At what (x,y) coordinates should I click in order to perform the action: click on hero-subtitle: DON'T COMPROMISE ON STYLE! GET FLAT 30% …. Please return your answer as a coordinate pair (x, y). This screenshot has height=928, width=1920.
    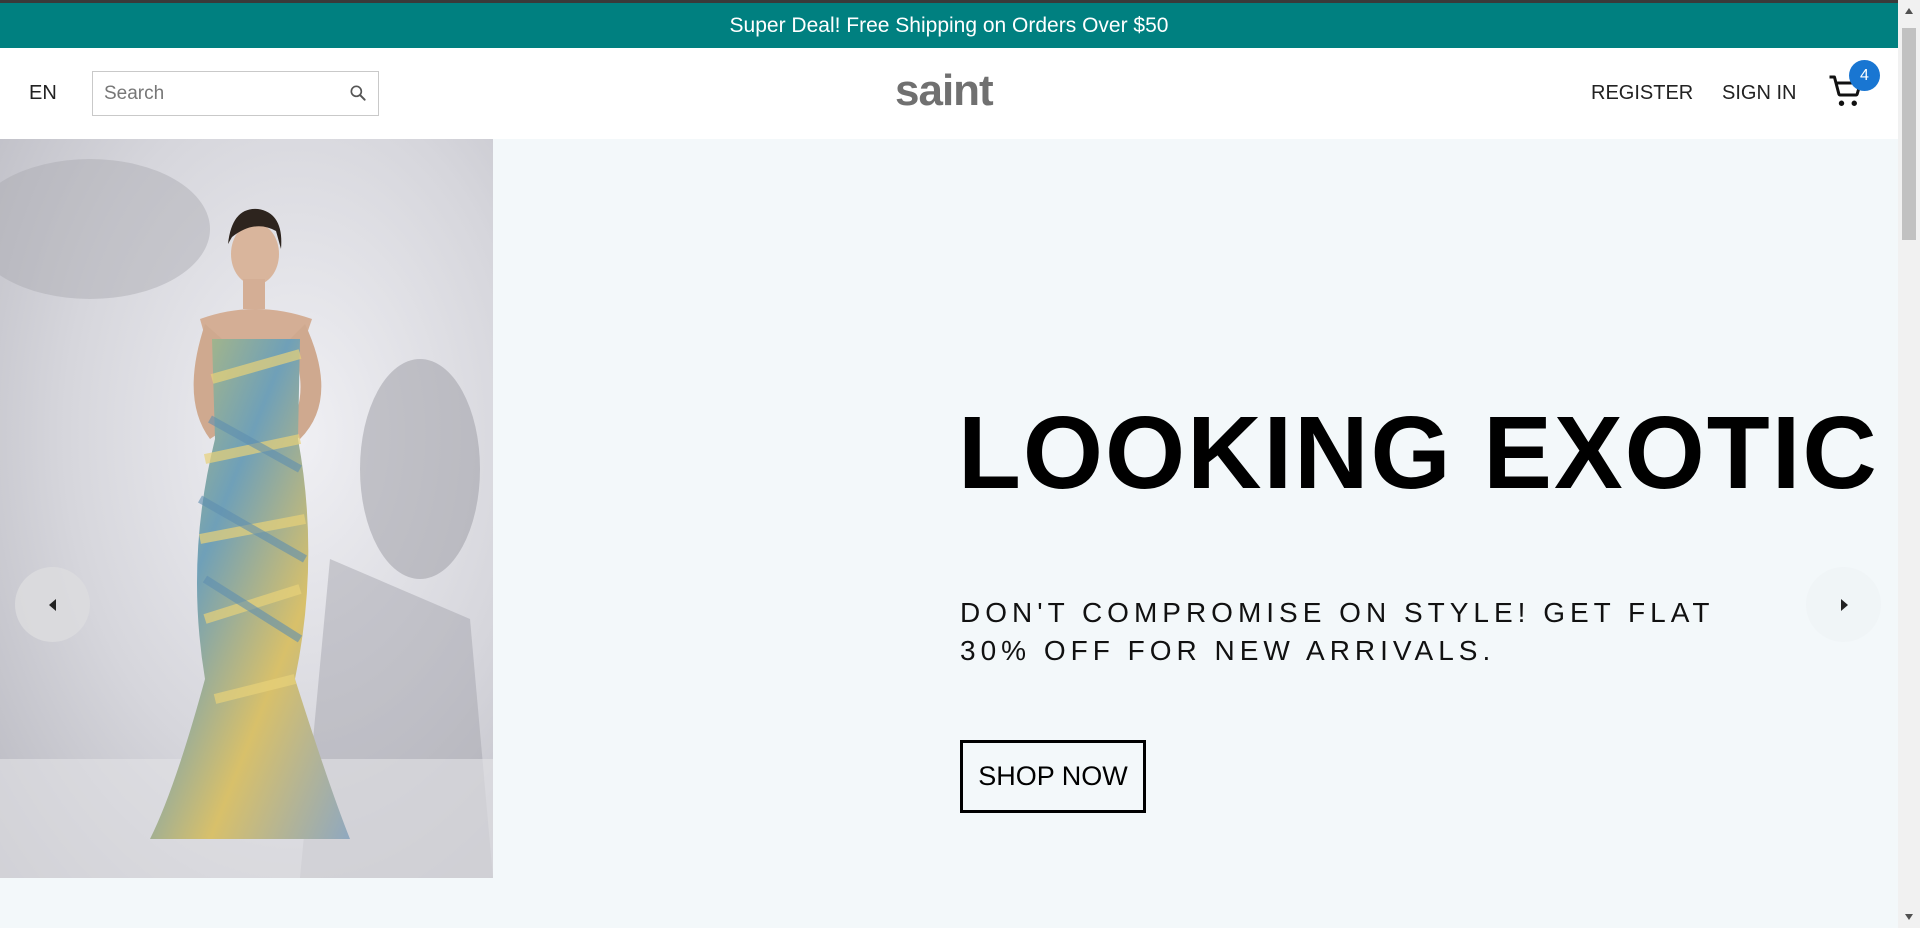
    Looking at the image, I should click on (1337, 631).